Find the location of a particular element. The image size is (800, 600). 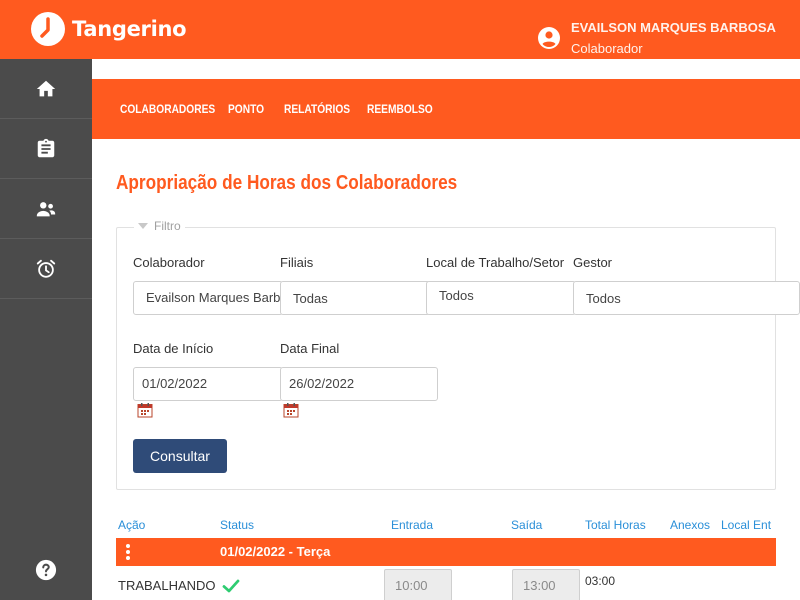

row-total-horas: 03:00 is located at coordinates (600, 581).